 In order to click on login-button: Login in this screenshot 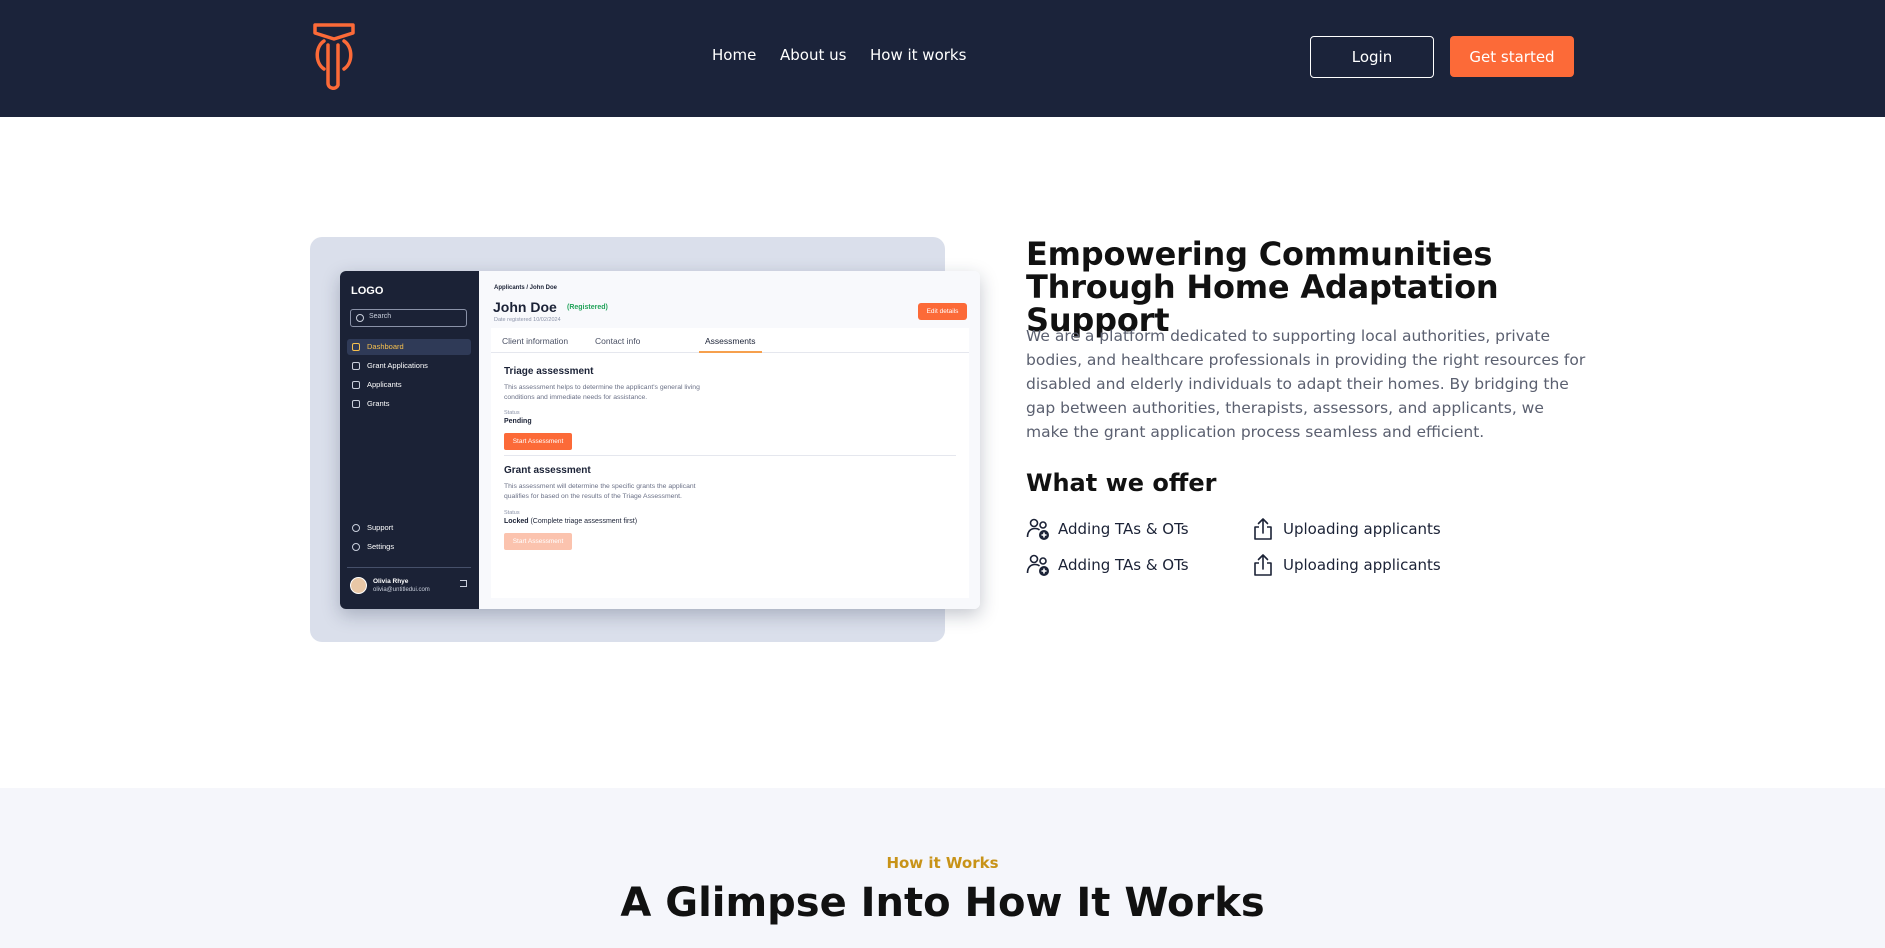, I will do `click(1372, 57)`.